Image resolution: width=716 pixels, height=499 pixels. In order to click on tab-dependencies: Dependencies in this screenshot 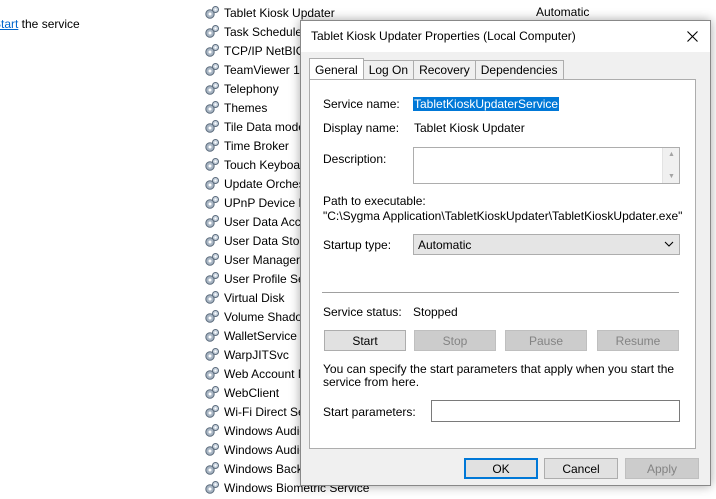, I will do `click(519, 69)`.